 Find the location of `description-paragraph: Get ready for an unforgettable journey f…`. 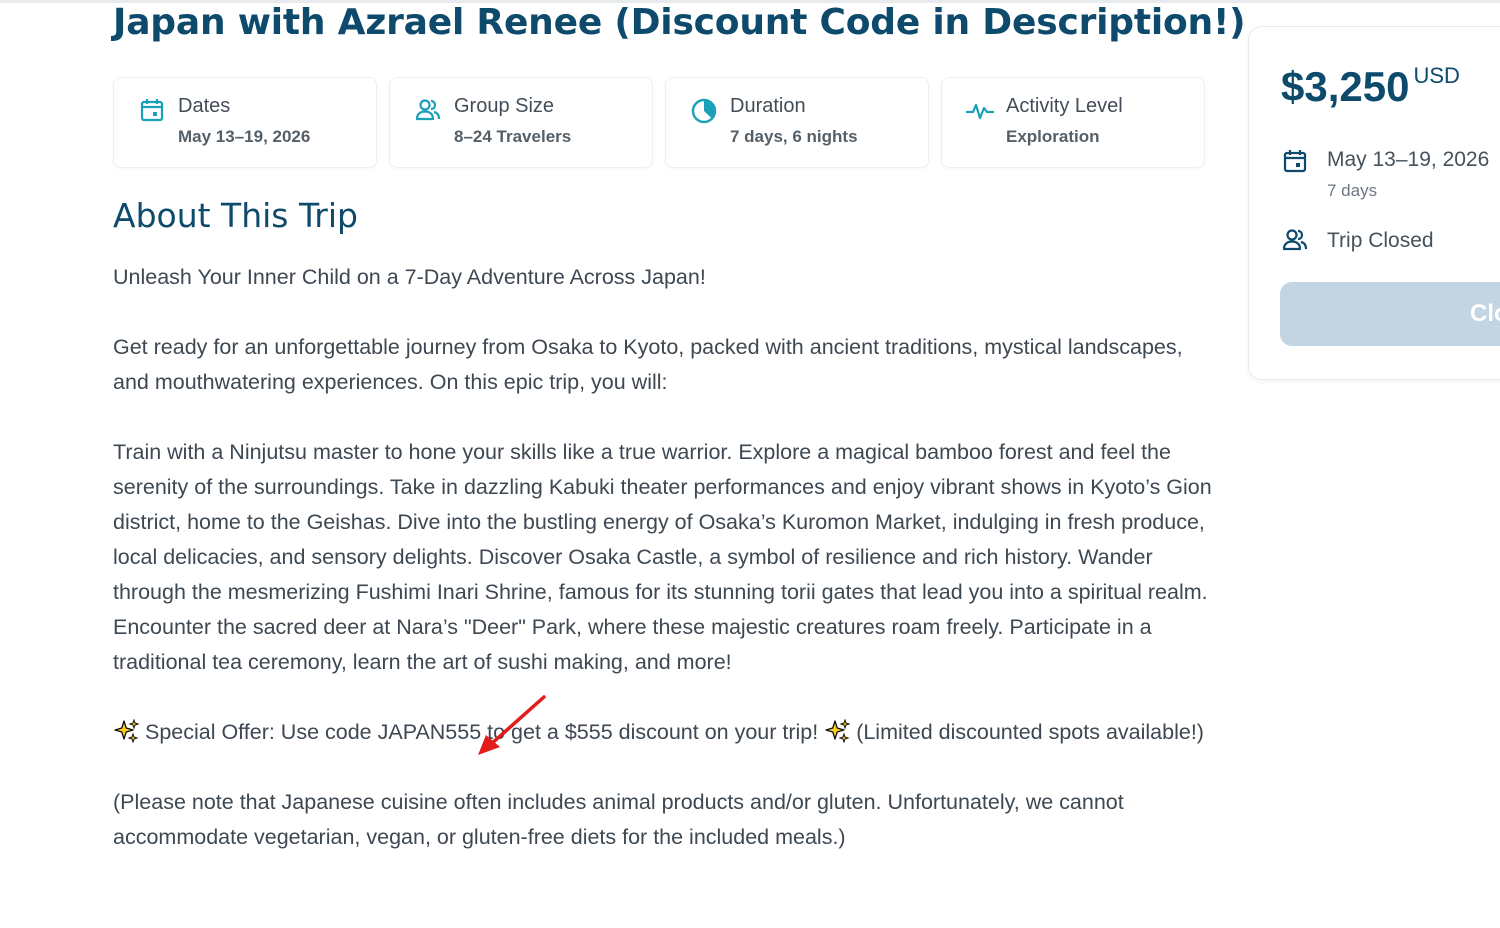

description-paragraph: Get ready for an unforgettable journey f… is located at coordinates (648, 364).